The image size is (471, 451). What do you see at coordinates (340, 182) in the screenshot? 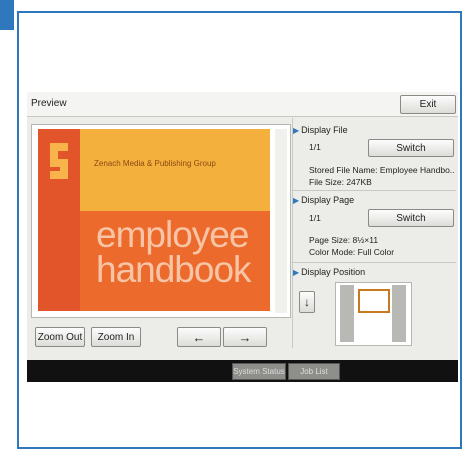
I see `file-size: File Size: 247KB` at bounding box center [340, 182].